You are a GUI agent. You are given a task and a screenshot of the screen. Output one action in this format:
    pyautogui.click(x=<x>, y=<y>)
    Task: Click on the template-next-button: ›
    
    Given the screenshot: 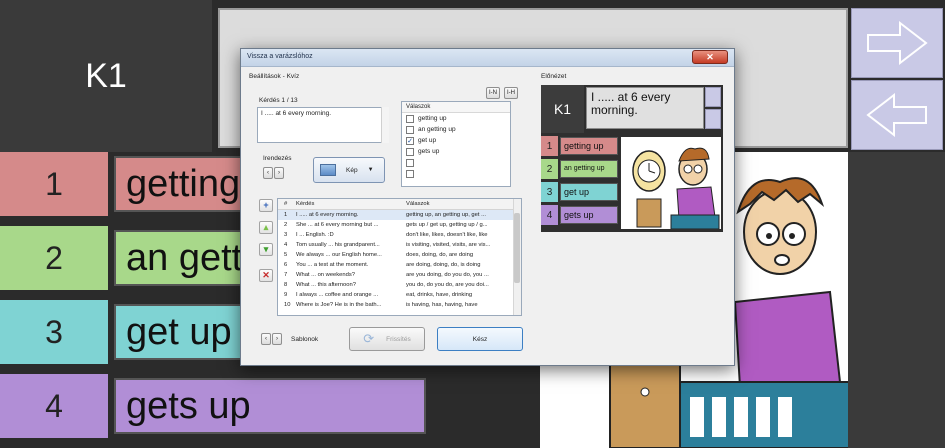 What is the action you would take?
    pyautogui.click(x=277, y=339)
    